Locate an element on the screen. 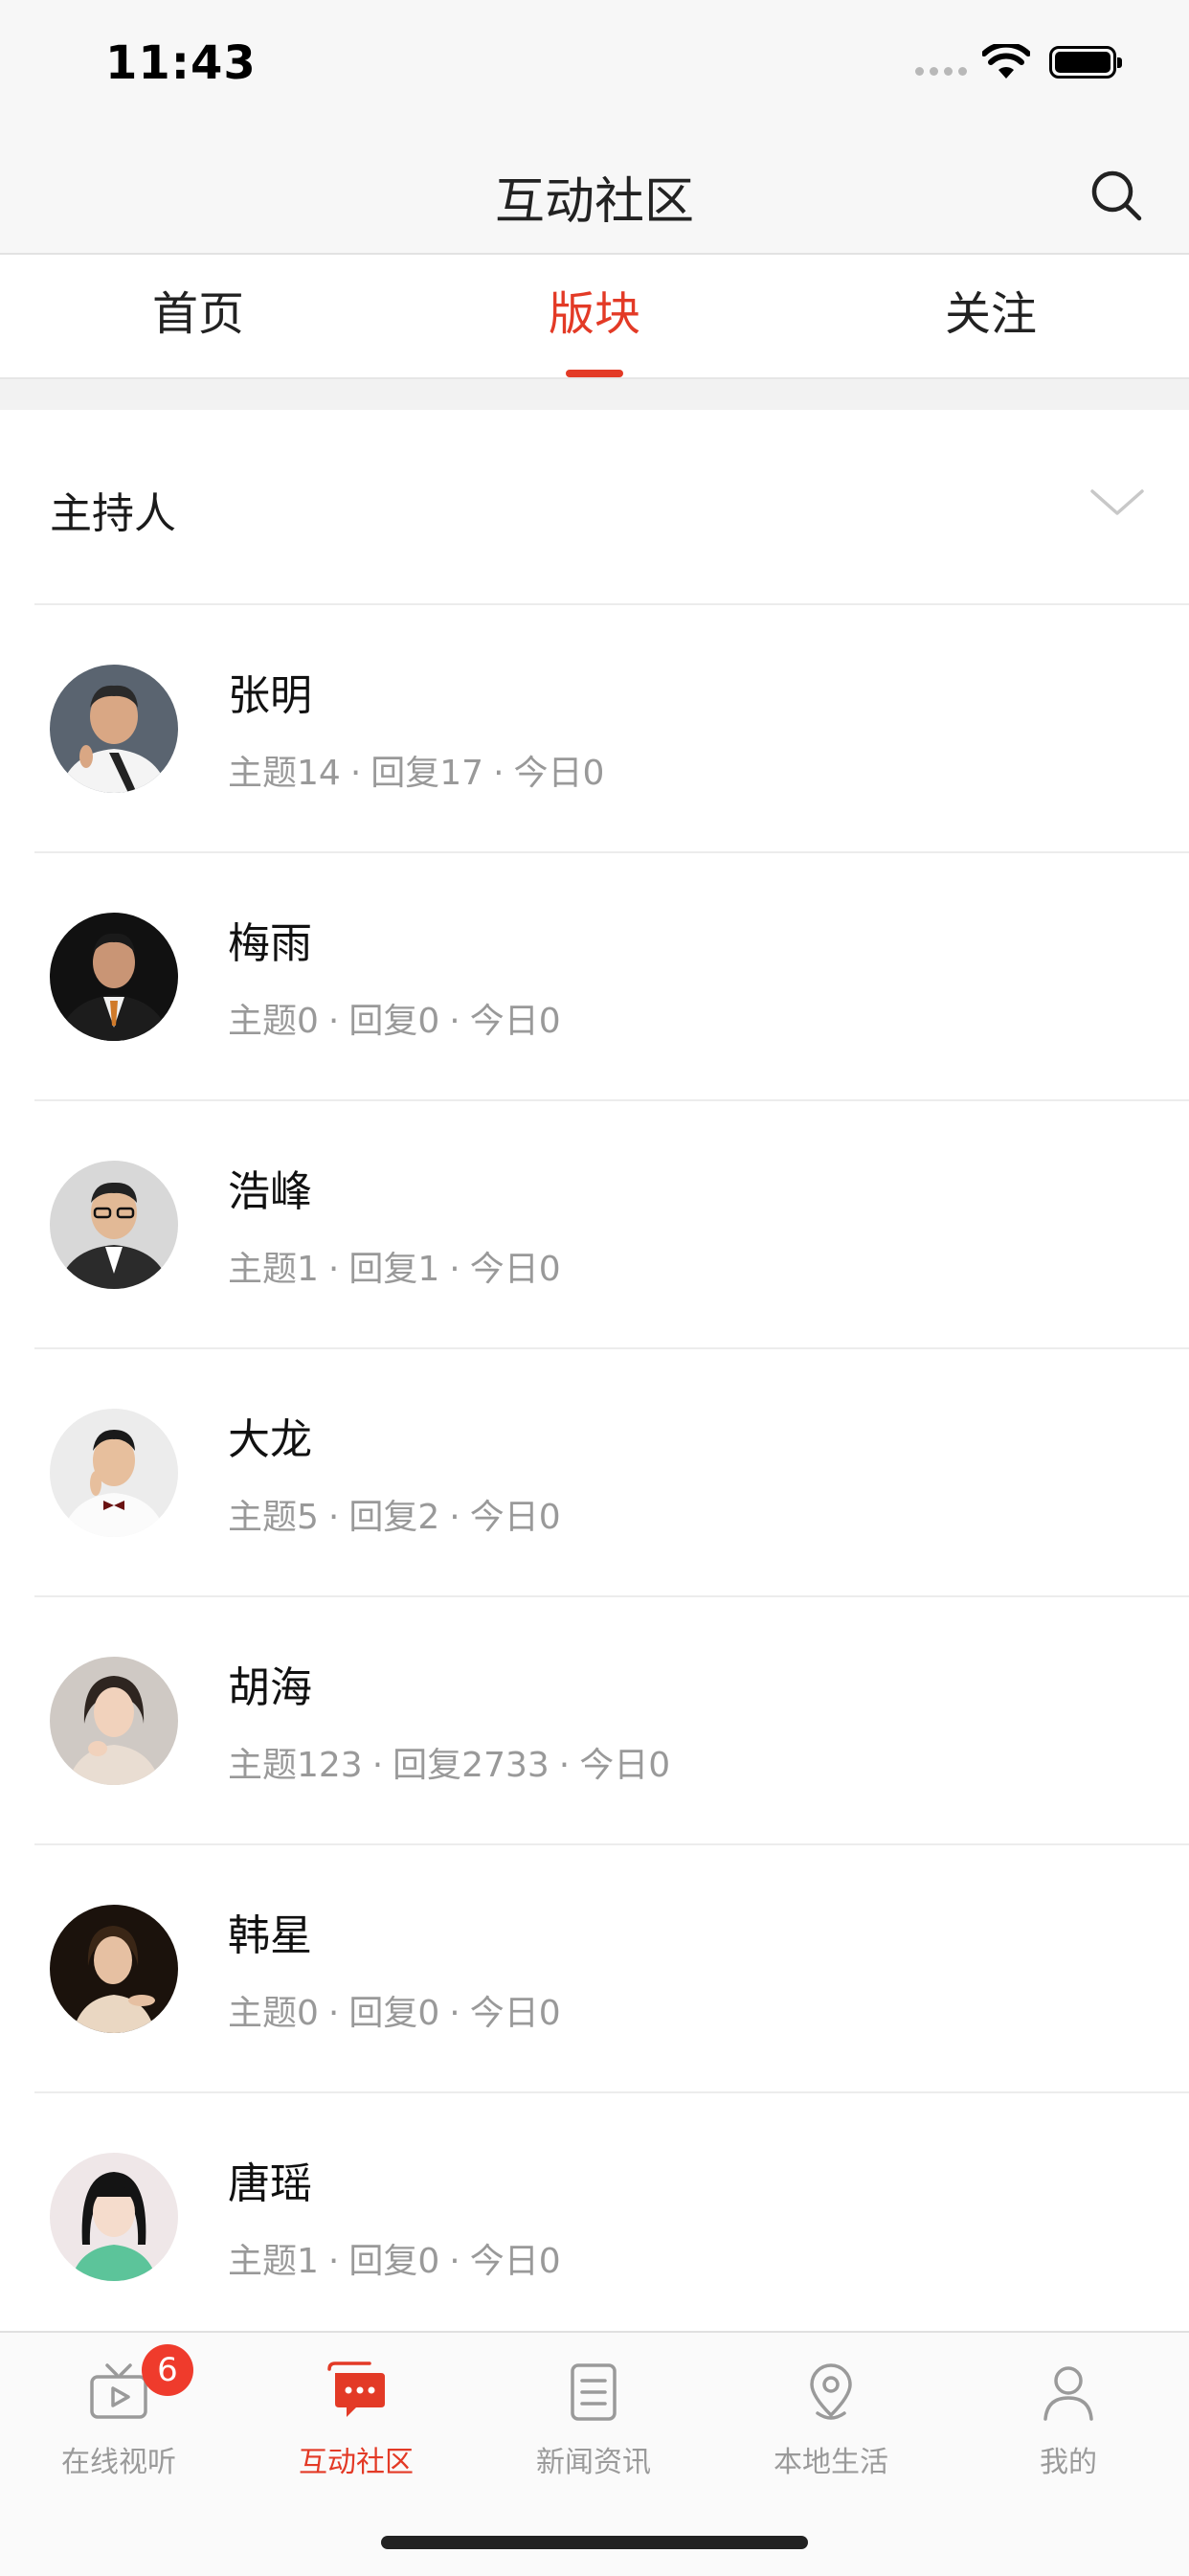 The height and width of the screenshot is (2576, 1189). host-stats: 主题1 · 回复0 · 今日0 is located at coordinates (394, 2258).